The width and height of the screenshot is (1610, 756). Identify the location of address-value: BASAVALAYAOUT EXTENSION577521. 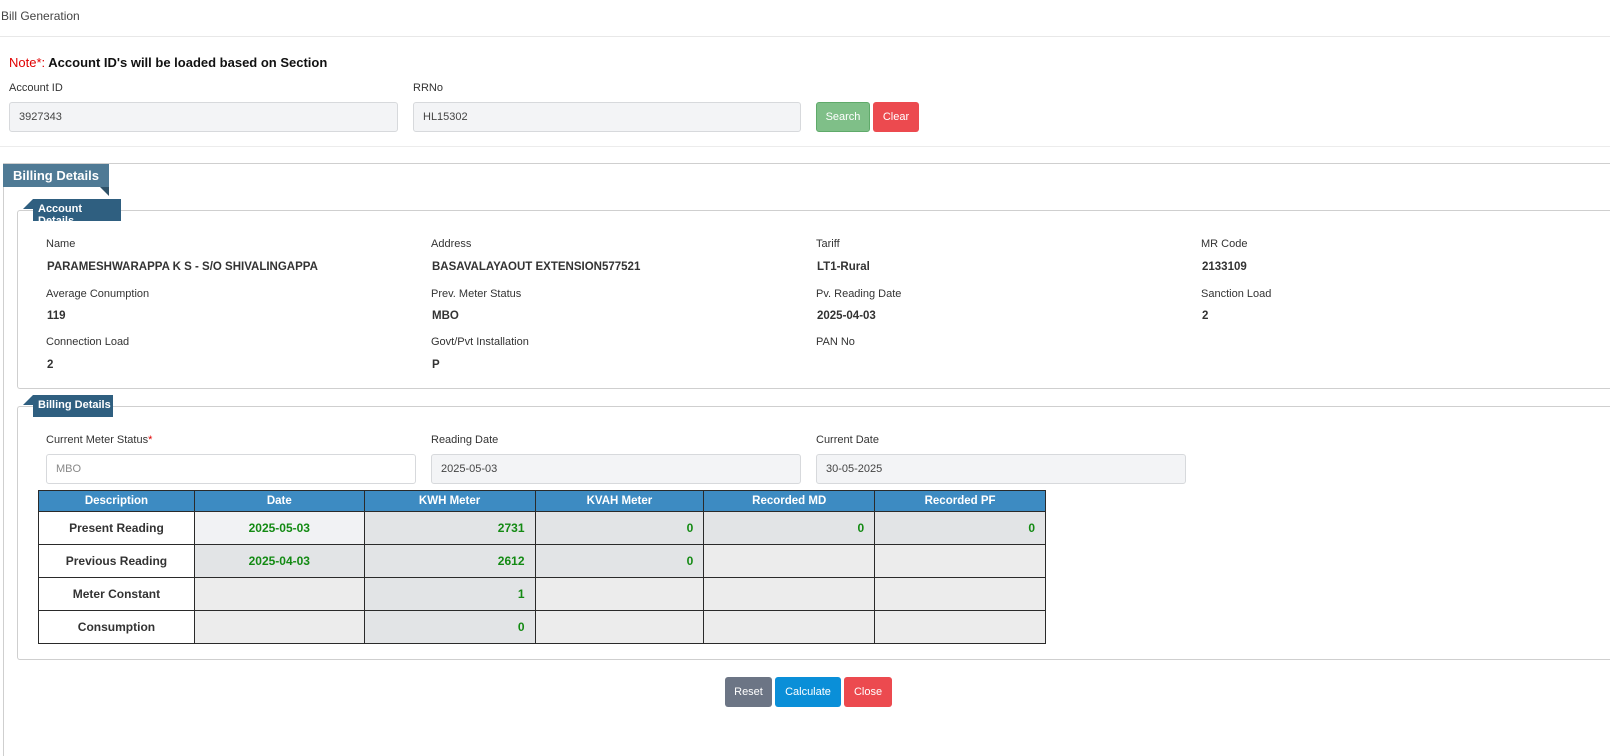
(536, 267).